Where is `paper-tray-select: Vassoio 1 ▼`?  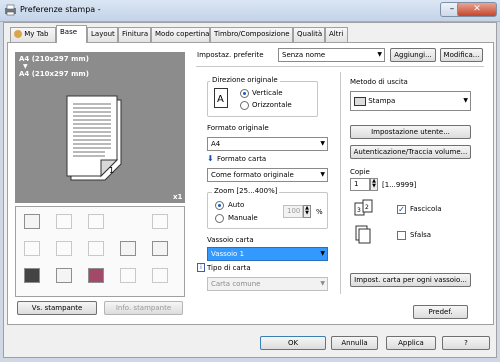
paper-tray-select: Vassoio 1 ▼ is located at coordinates (267, 254).